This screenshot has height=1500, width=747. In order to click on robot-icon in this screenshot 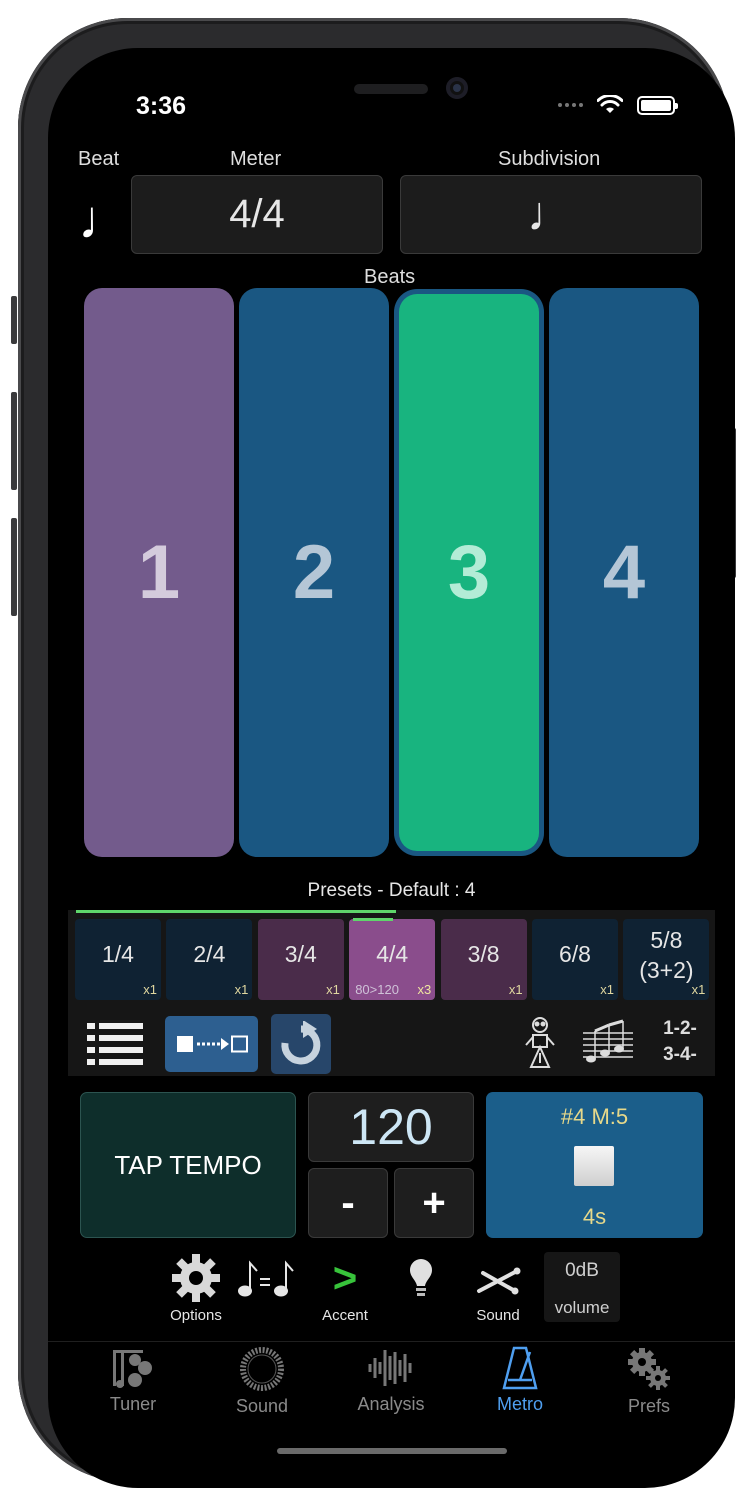, I will do `click(540, 1042)`.